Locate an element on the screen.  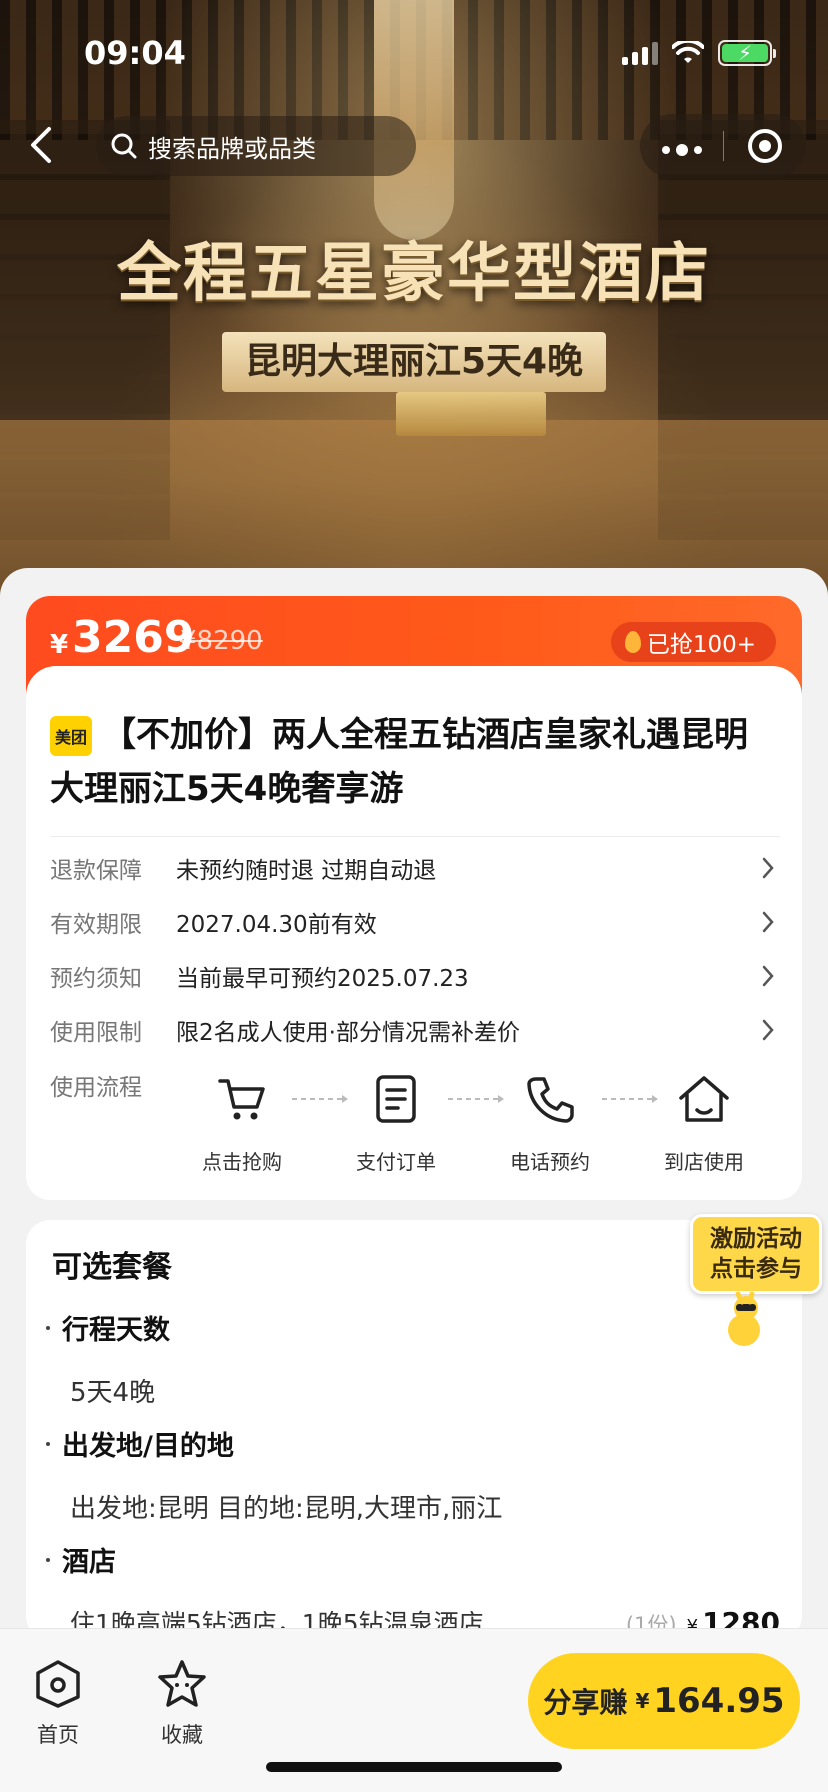
back-button is located at coordinates (41, 145).